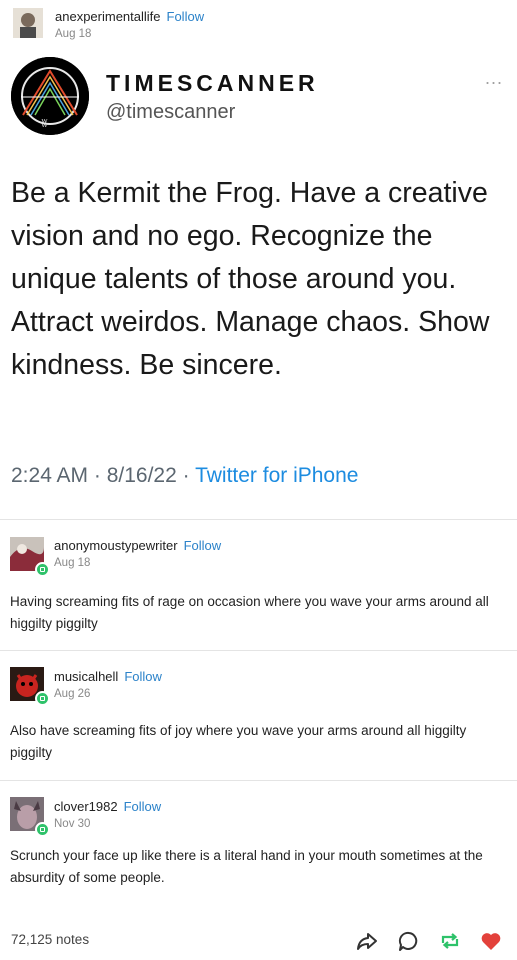  Describe the element at coordinates (44, 123) in the screenshot. I see `svg-text: ʬ` at that location.